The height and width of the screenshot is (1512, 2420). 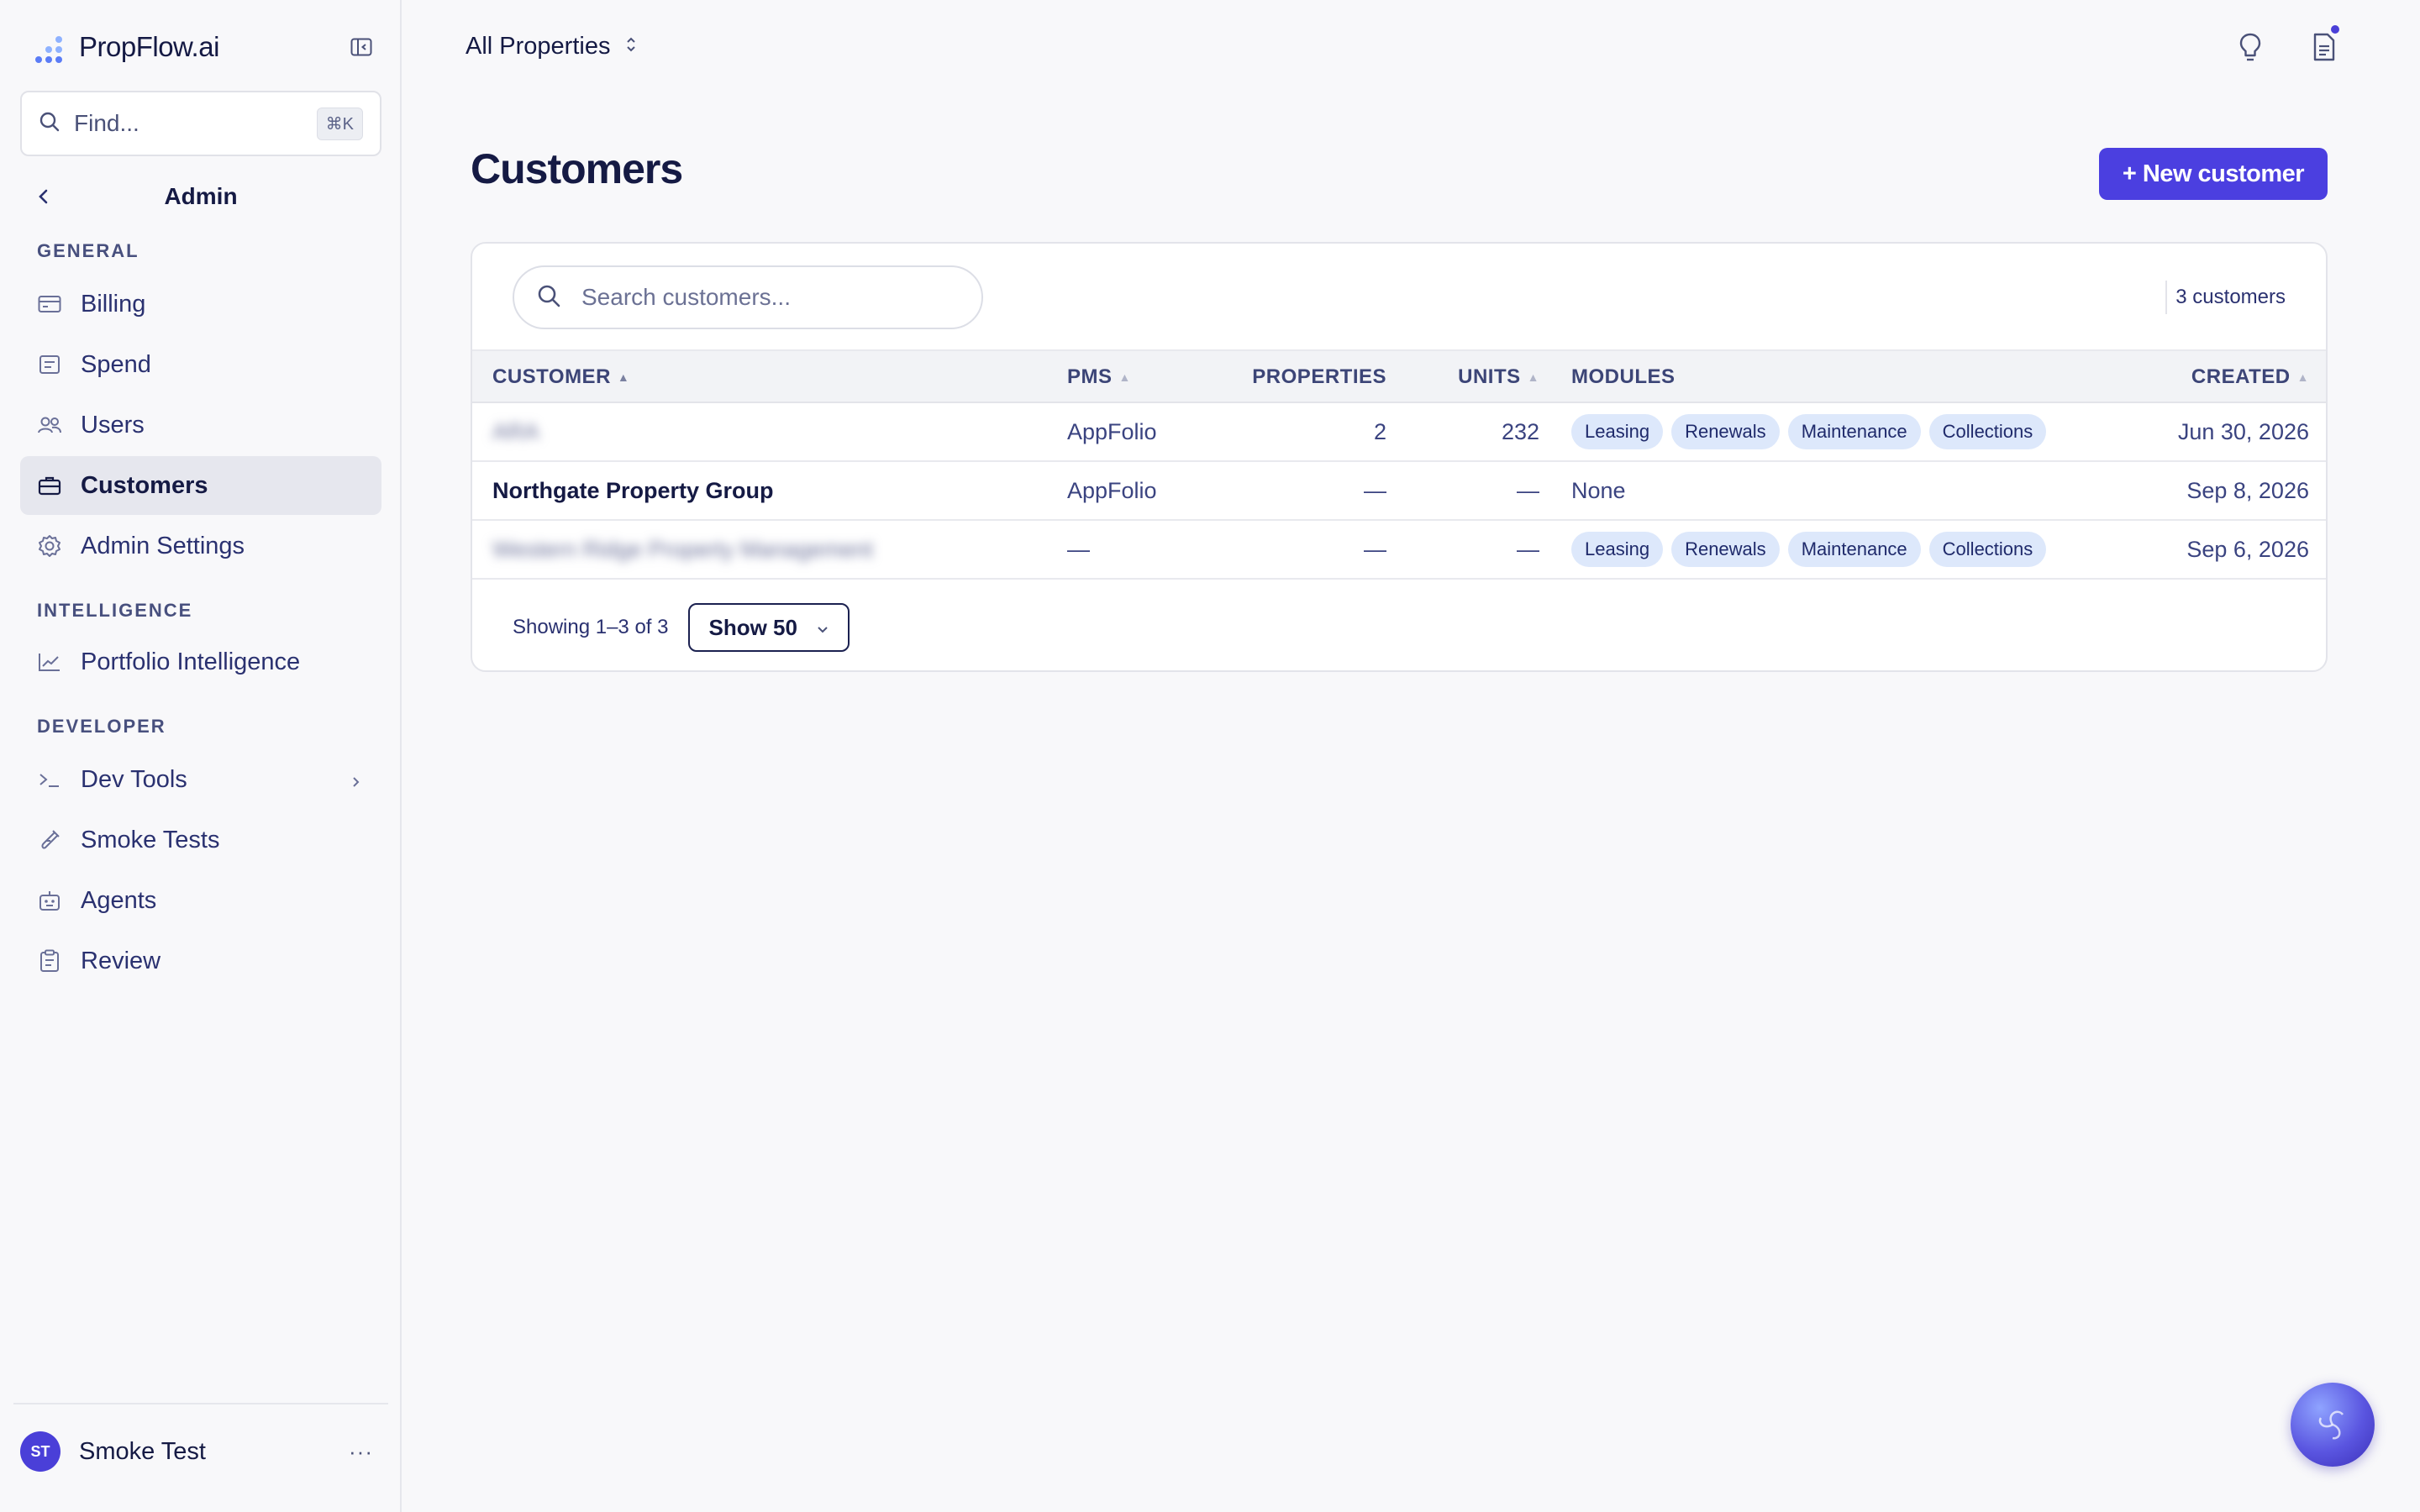 I want to click on column-header-customer: CUSTOMER ▲, so click(x=560, y=377).